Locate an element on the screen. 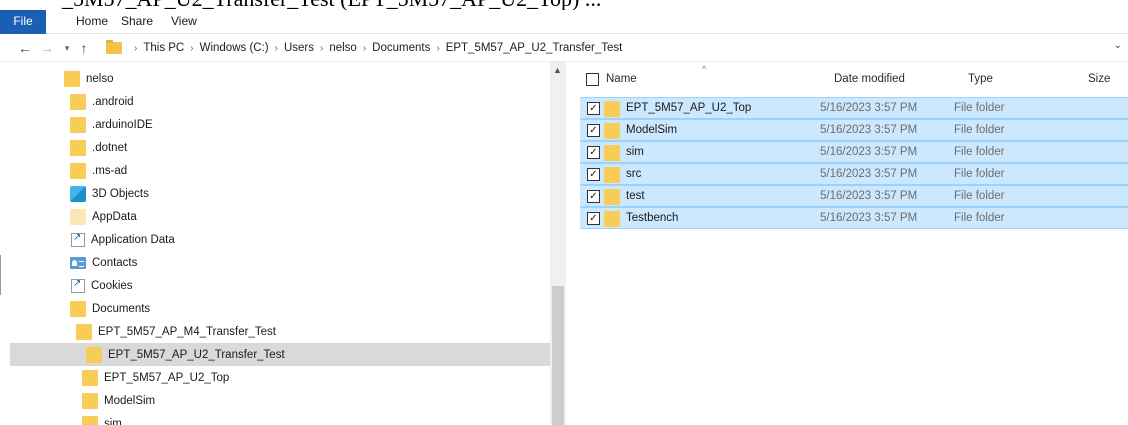  nav-item-m4-transfer-test: EPT_5M57_AP_M4_Transfer_Test is located at coordinates (275, 331).